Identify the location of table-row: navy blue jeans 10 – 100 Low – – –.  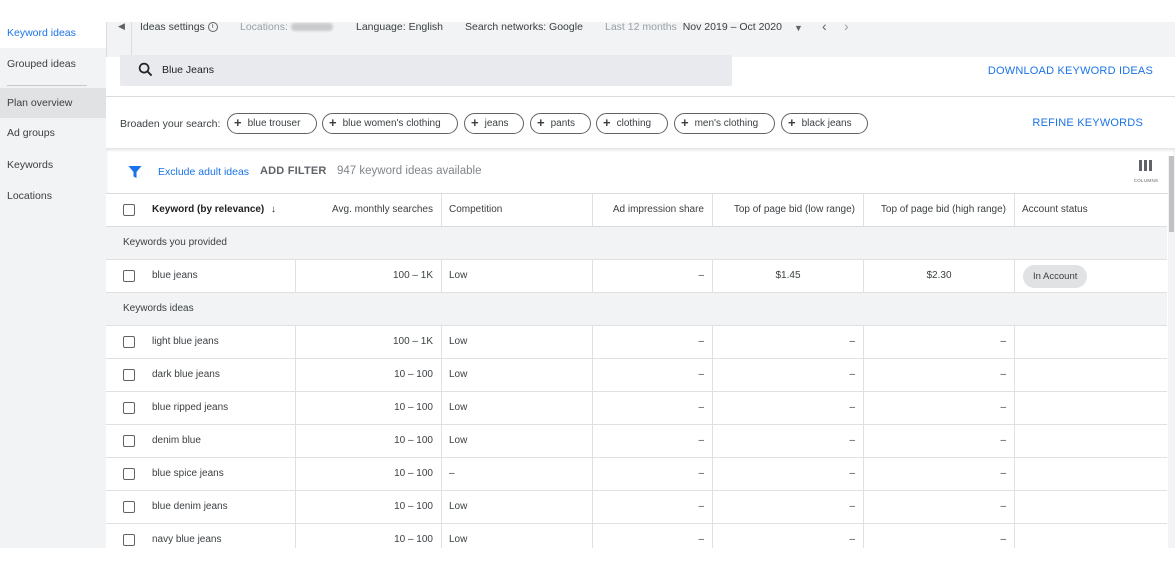
(636, 536).